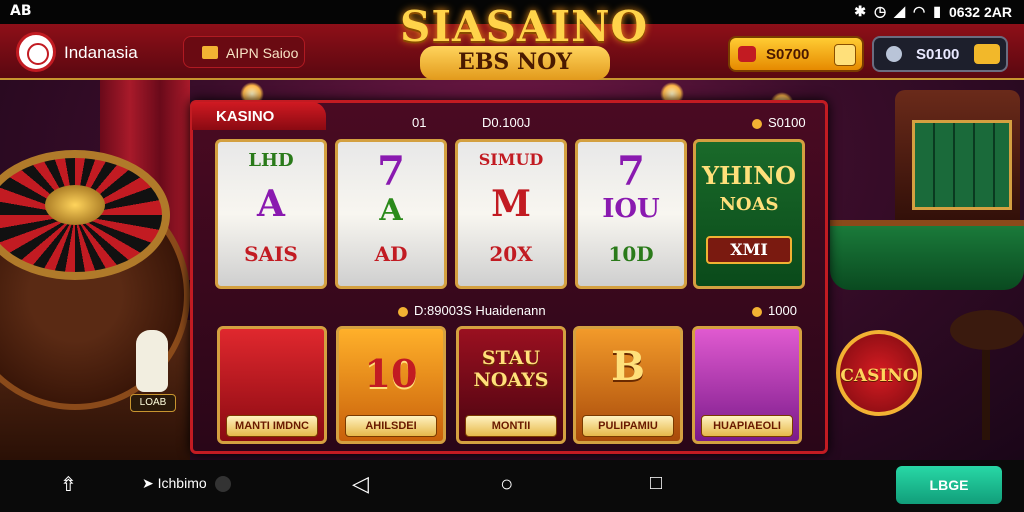 This screenshot has width=1024, height=512. Describe the element at coordinates (511, 426) in the screenshot. I see `card-label: MONTII` at that location.